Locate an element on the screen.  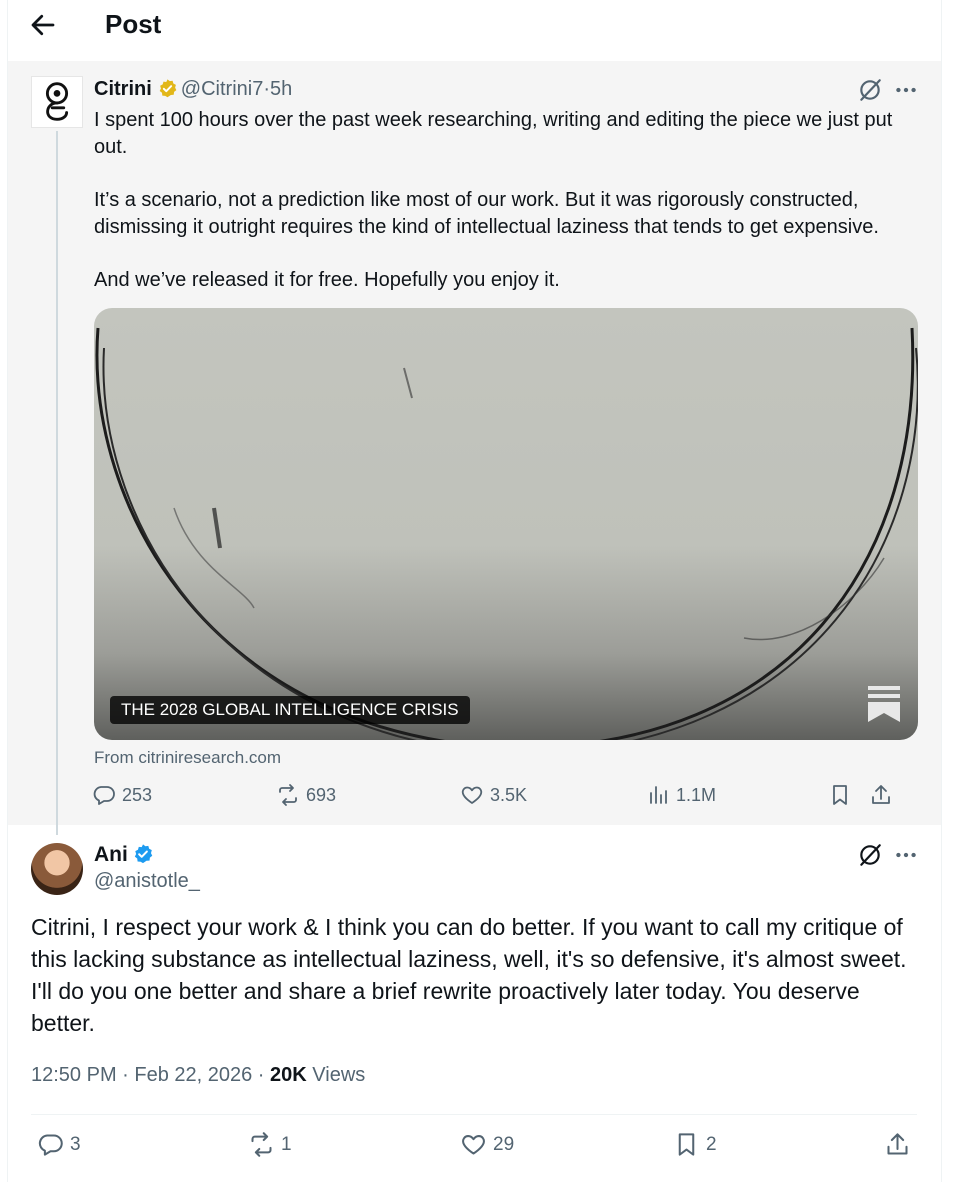
repost-button: 1 is located at coordinates (270, 1144).